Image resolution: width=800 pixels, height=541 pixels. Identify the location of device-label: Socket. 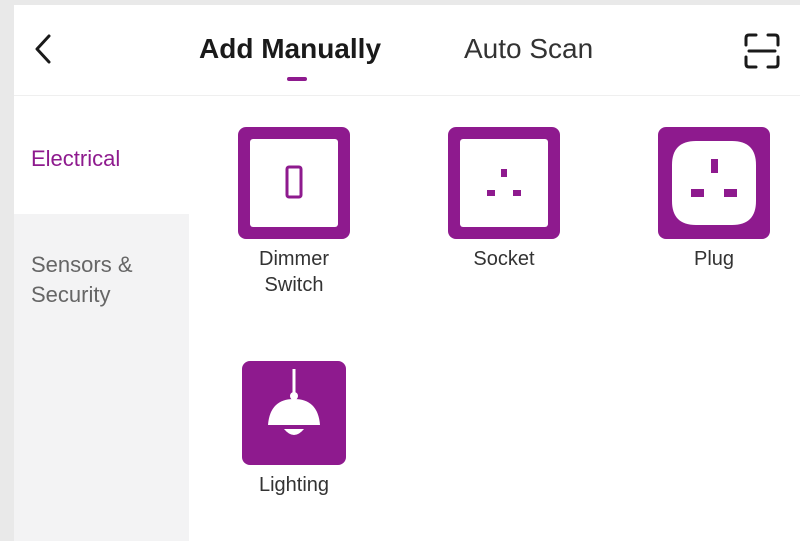
(504, 259).